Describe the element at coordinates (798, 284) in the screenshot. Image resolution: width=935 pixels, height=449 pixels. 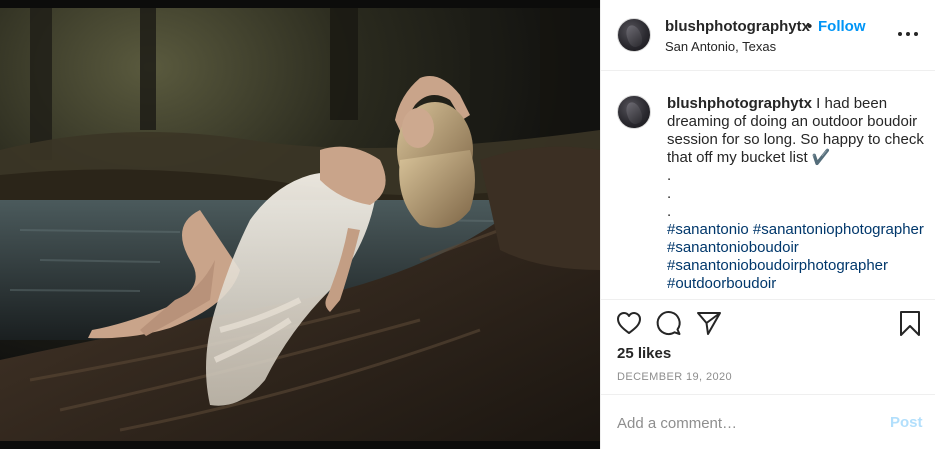
I see `caption-hashtag-line: #outdoorboudoir` at that location.